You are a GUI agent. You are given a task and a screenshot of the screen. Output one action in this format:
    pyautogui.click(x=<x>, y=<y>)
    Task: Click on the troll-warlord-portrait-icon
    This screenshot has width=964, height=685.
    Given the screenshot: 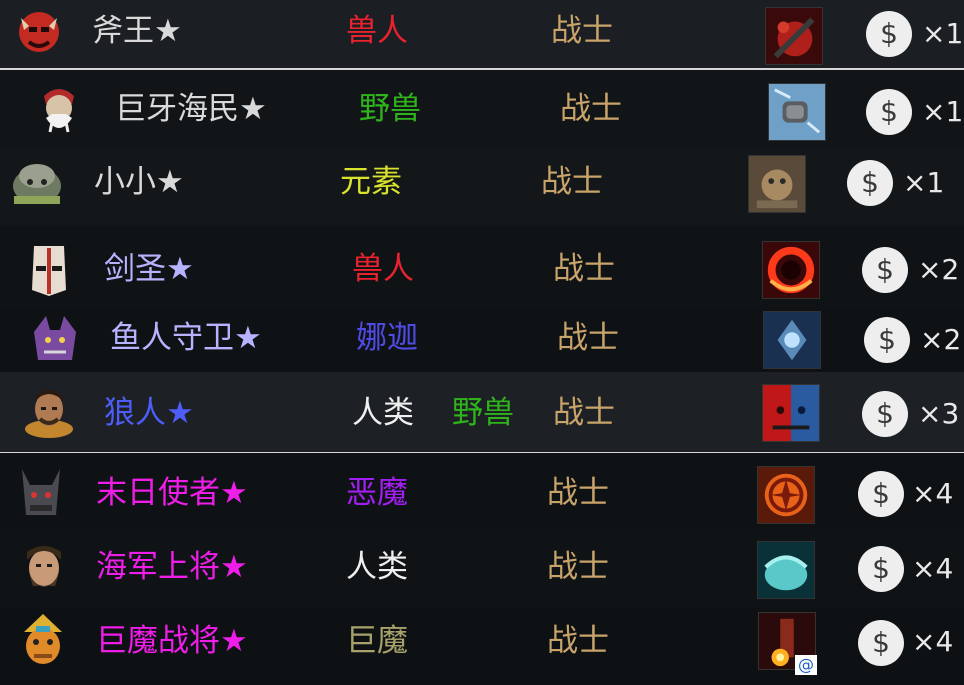 What is the action you would take?
    pyautogui.click(x=43, y=641)
    